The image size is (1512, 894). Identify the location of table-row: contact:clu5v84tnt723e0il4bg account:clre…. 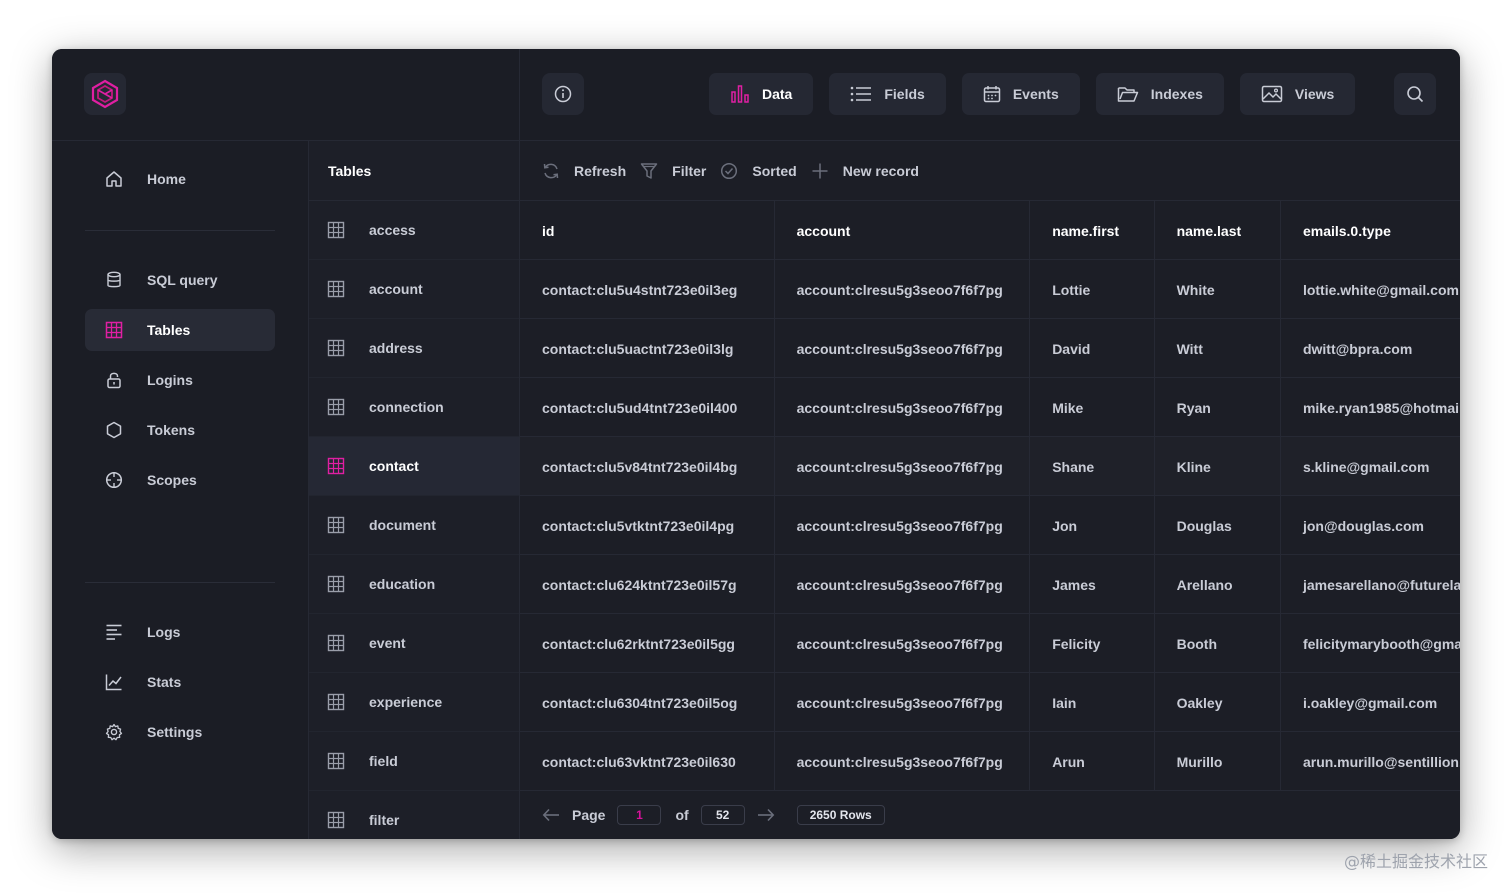
(990, 466).